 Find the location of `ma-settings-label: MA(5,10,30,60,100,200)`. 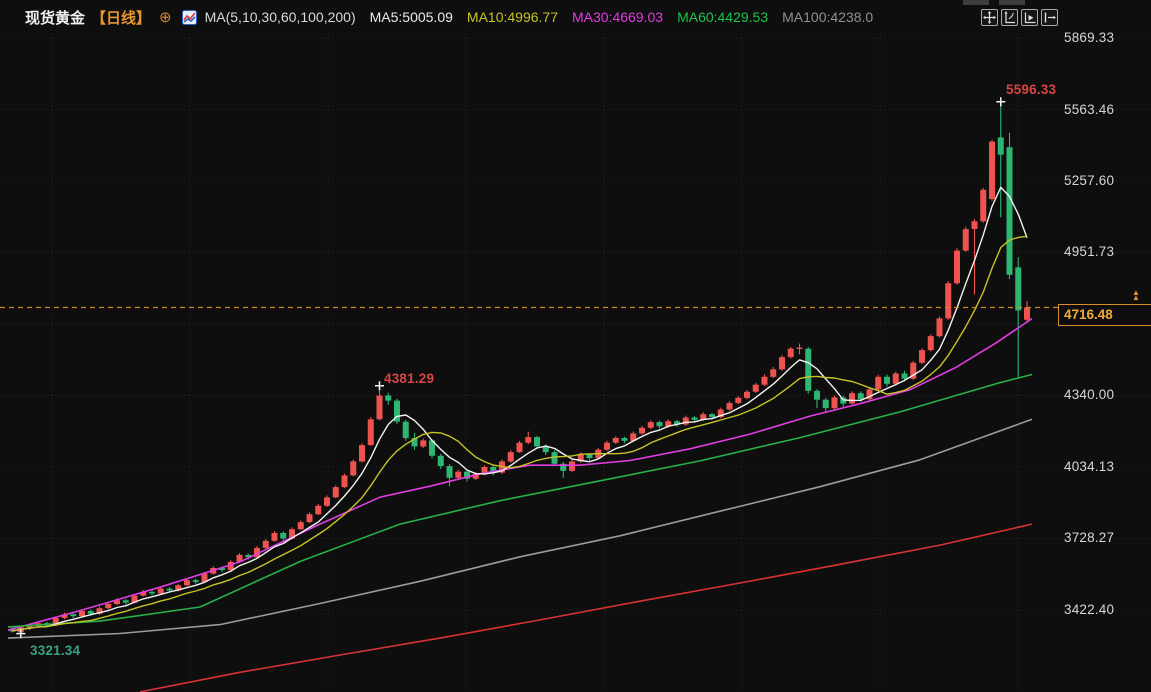

ma-settings-label: MA(5,10,30,60,100,200) is located at coordinates (280, 17).